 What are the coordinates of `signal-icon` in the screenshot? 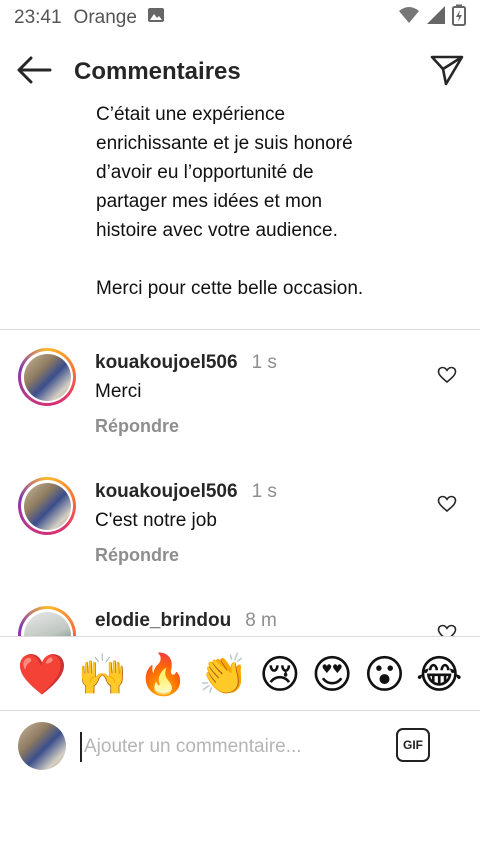 It's located at (436, 18).